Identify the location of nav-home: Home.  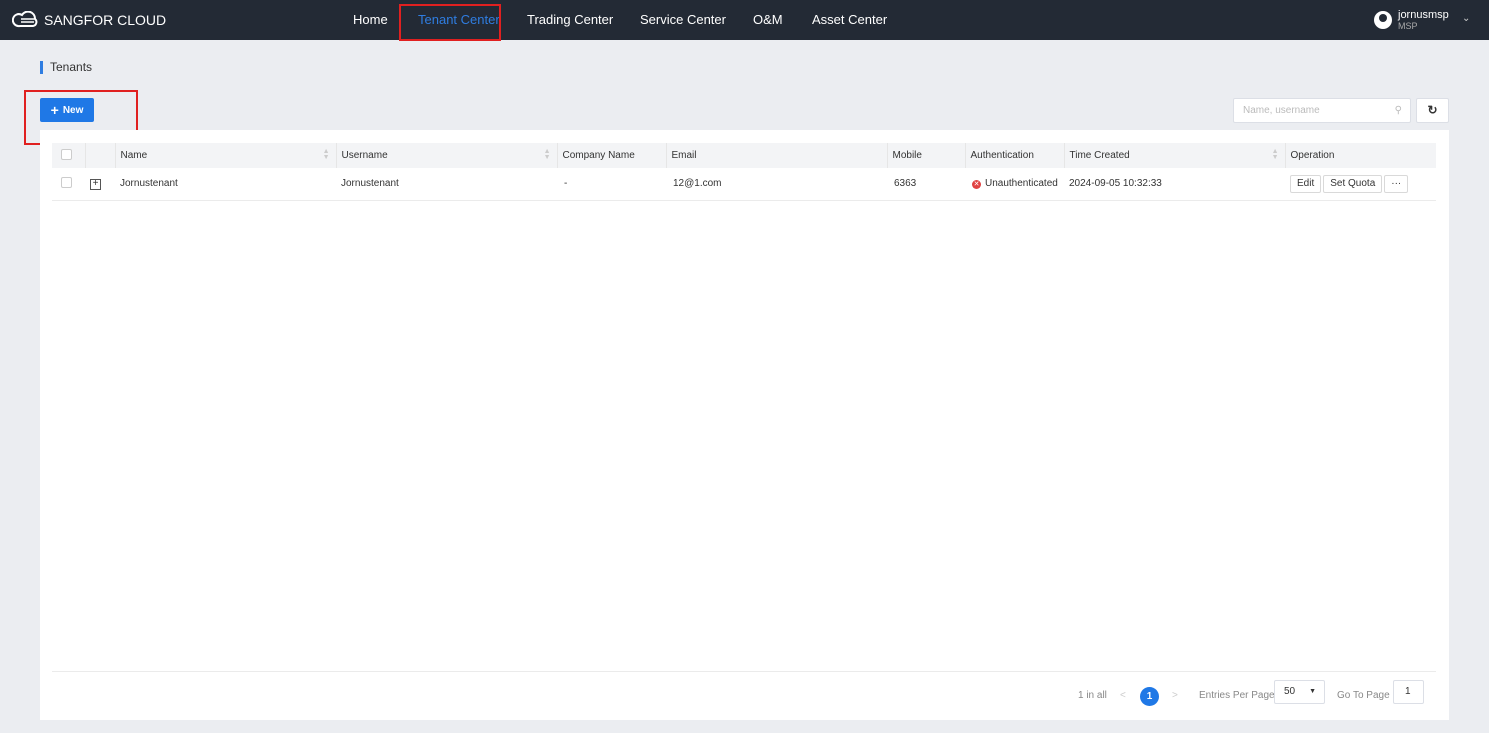
(370, 20).